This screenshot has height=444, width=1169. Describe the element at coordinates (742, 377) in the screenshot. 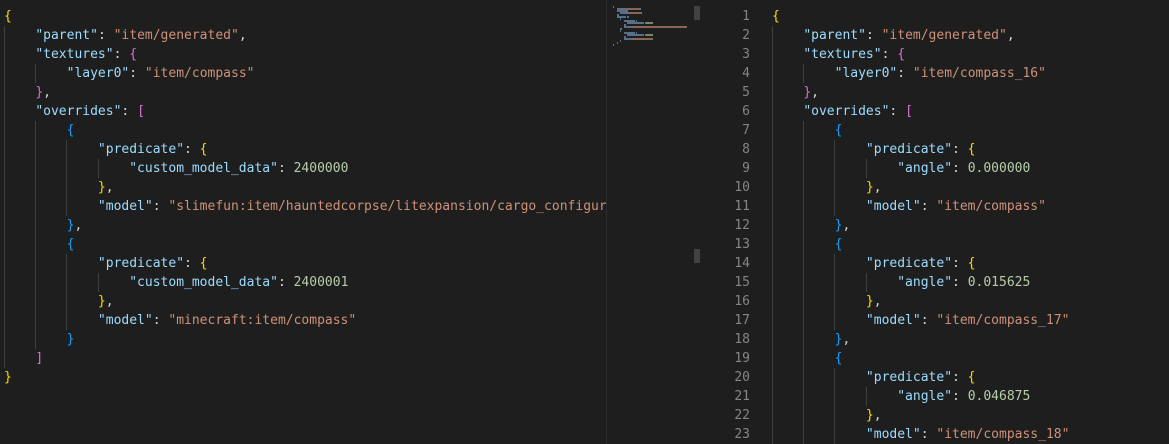

I see `line-number: 20` at that location.